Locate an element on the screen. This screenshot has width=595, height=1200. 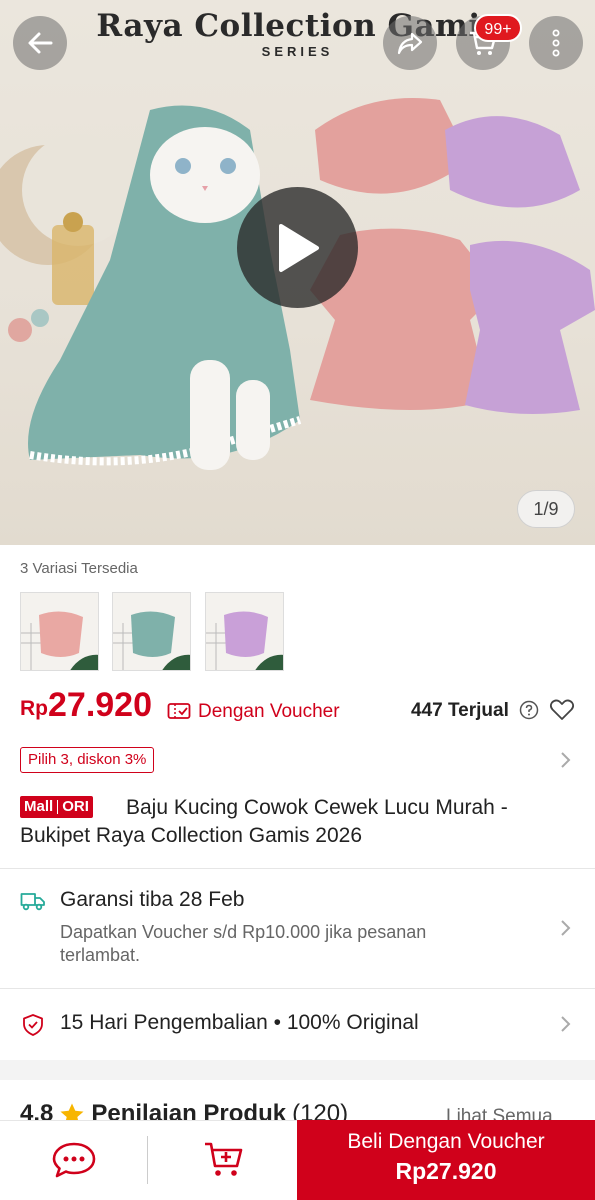
share-icon is located at coordinates (410, 43).